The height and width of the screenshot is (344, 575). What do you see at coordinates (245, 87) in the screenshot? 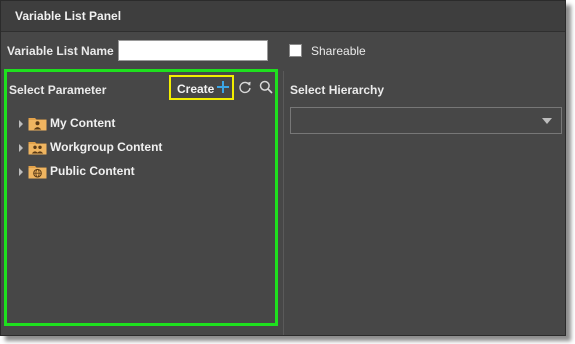
I see `refresh-icon` at bounding box center [245, 87].